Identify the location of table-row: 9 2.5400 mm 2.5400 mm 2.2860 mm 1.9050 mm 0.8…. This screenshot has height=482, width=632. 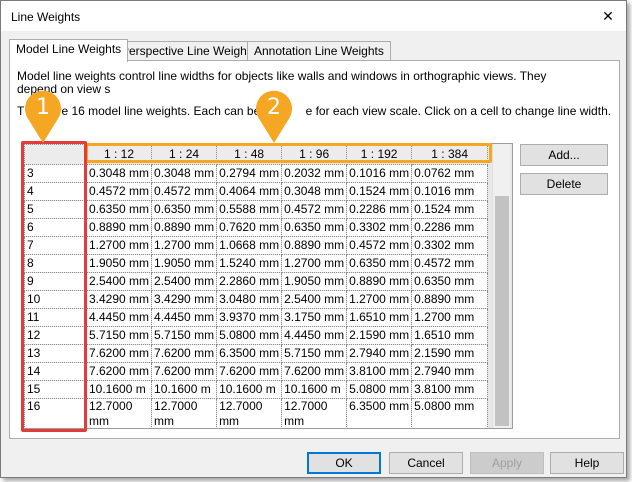
(256, 281).